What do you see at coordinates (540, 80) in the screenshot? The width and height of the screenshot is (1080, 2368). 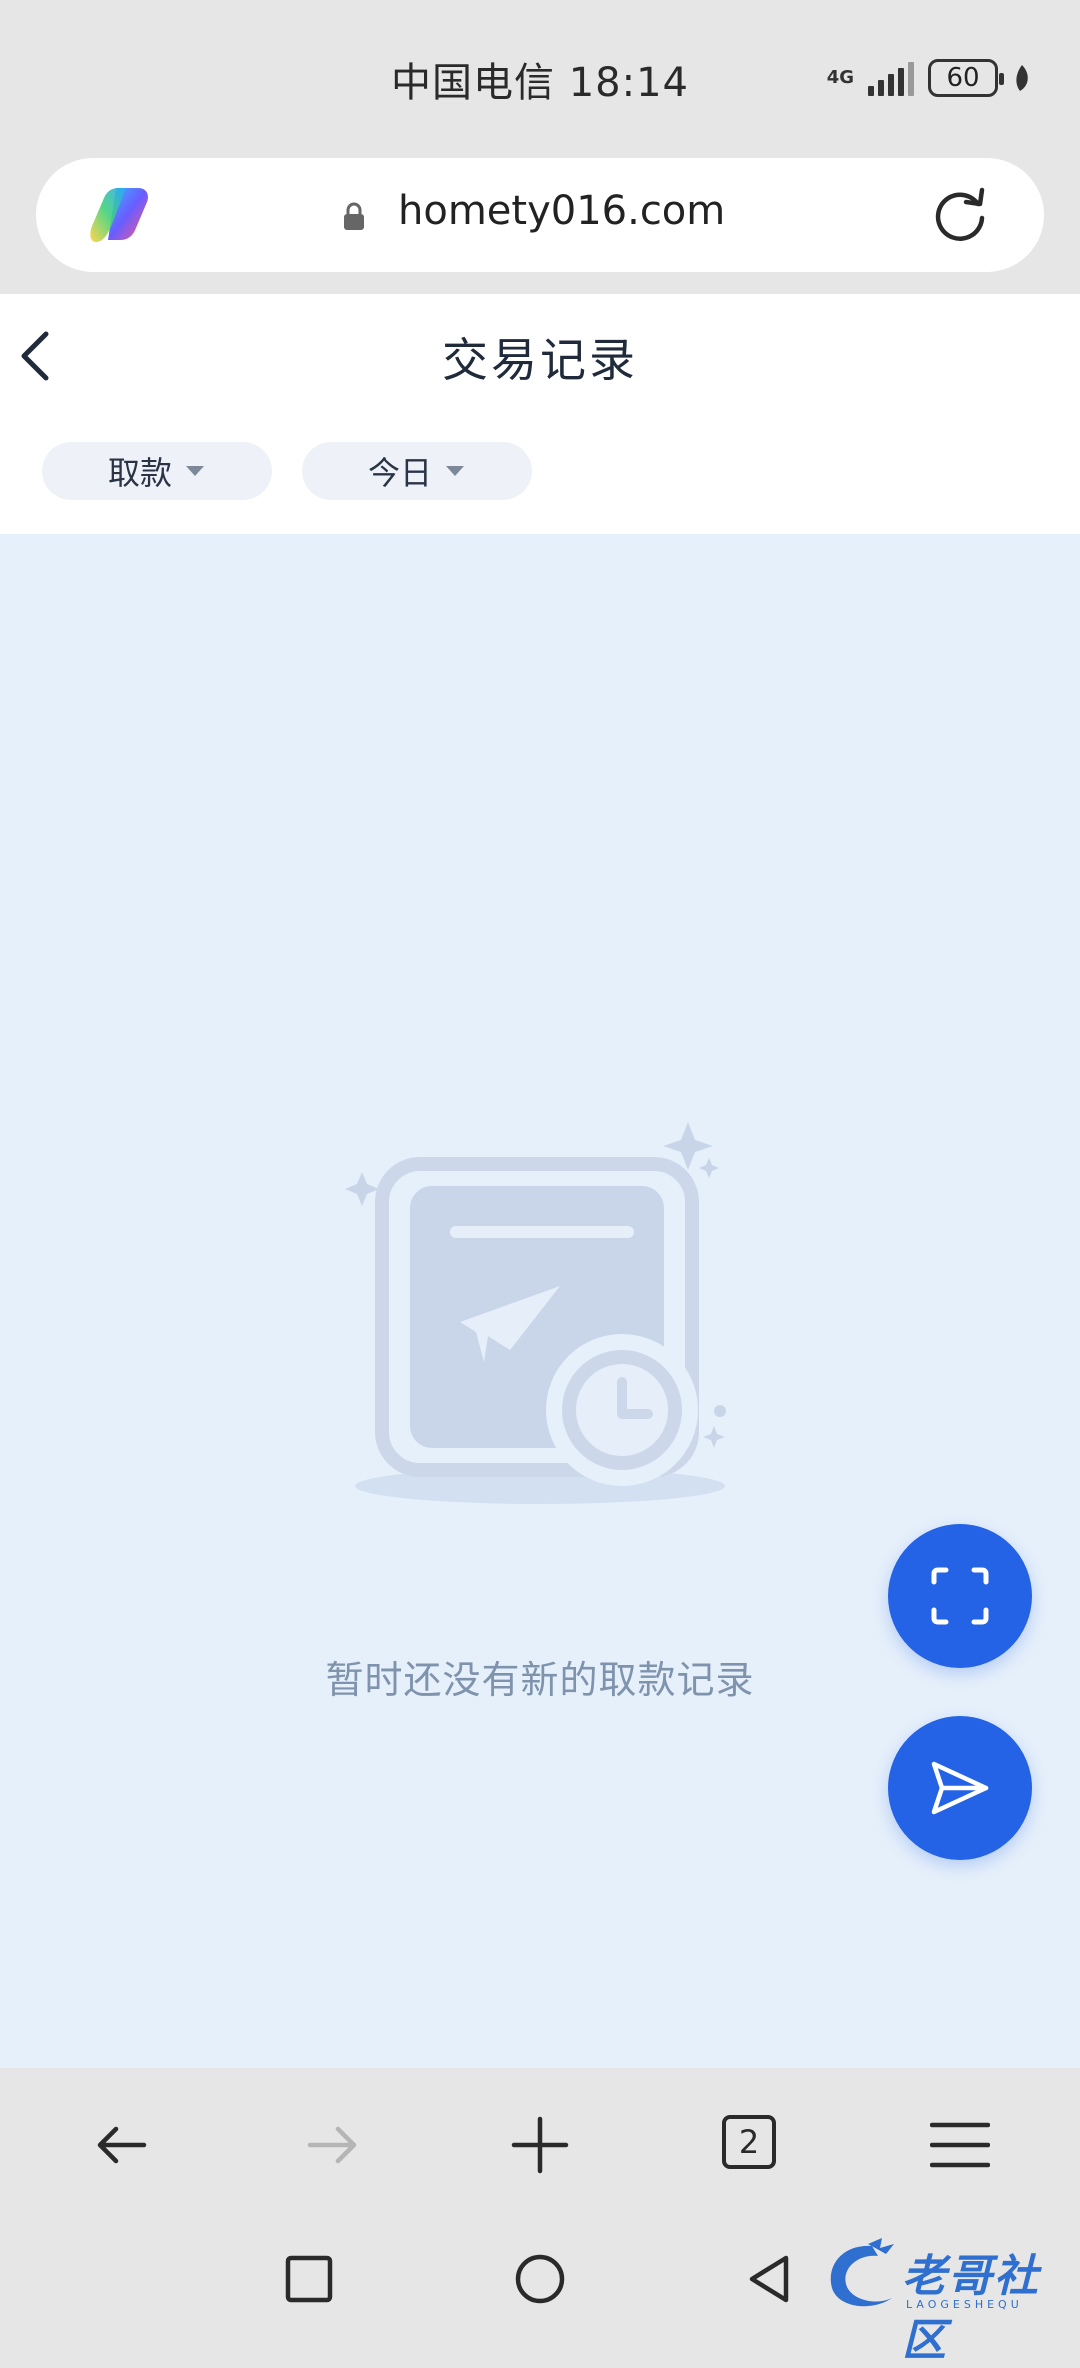 I see `status-bar: 中国电信 18:14 4G 60` at bounding box center [540, 80].